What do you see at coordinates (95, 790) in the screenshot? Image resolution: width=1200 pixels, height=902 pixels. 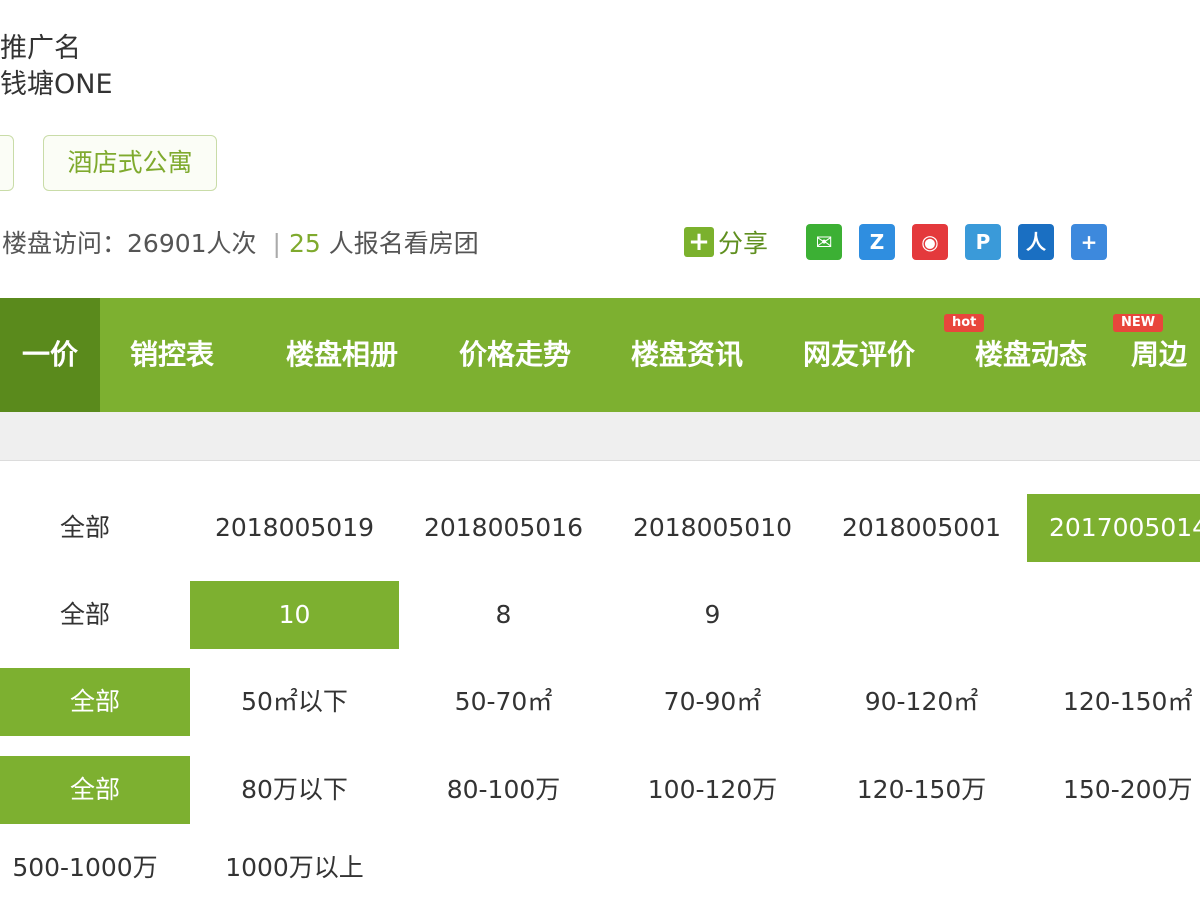 I see `price-all-option-active: 全部` at bounding box center [95, 790].